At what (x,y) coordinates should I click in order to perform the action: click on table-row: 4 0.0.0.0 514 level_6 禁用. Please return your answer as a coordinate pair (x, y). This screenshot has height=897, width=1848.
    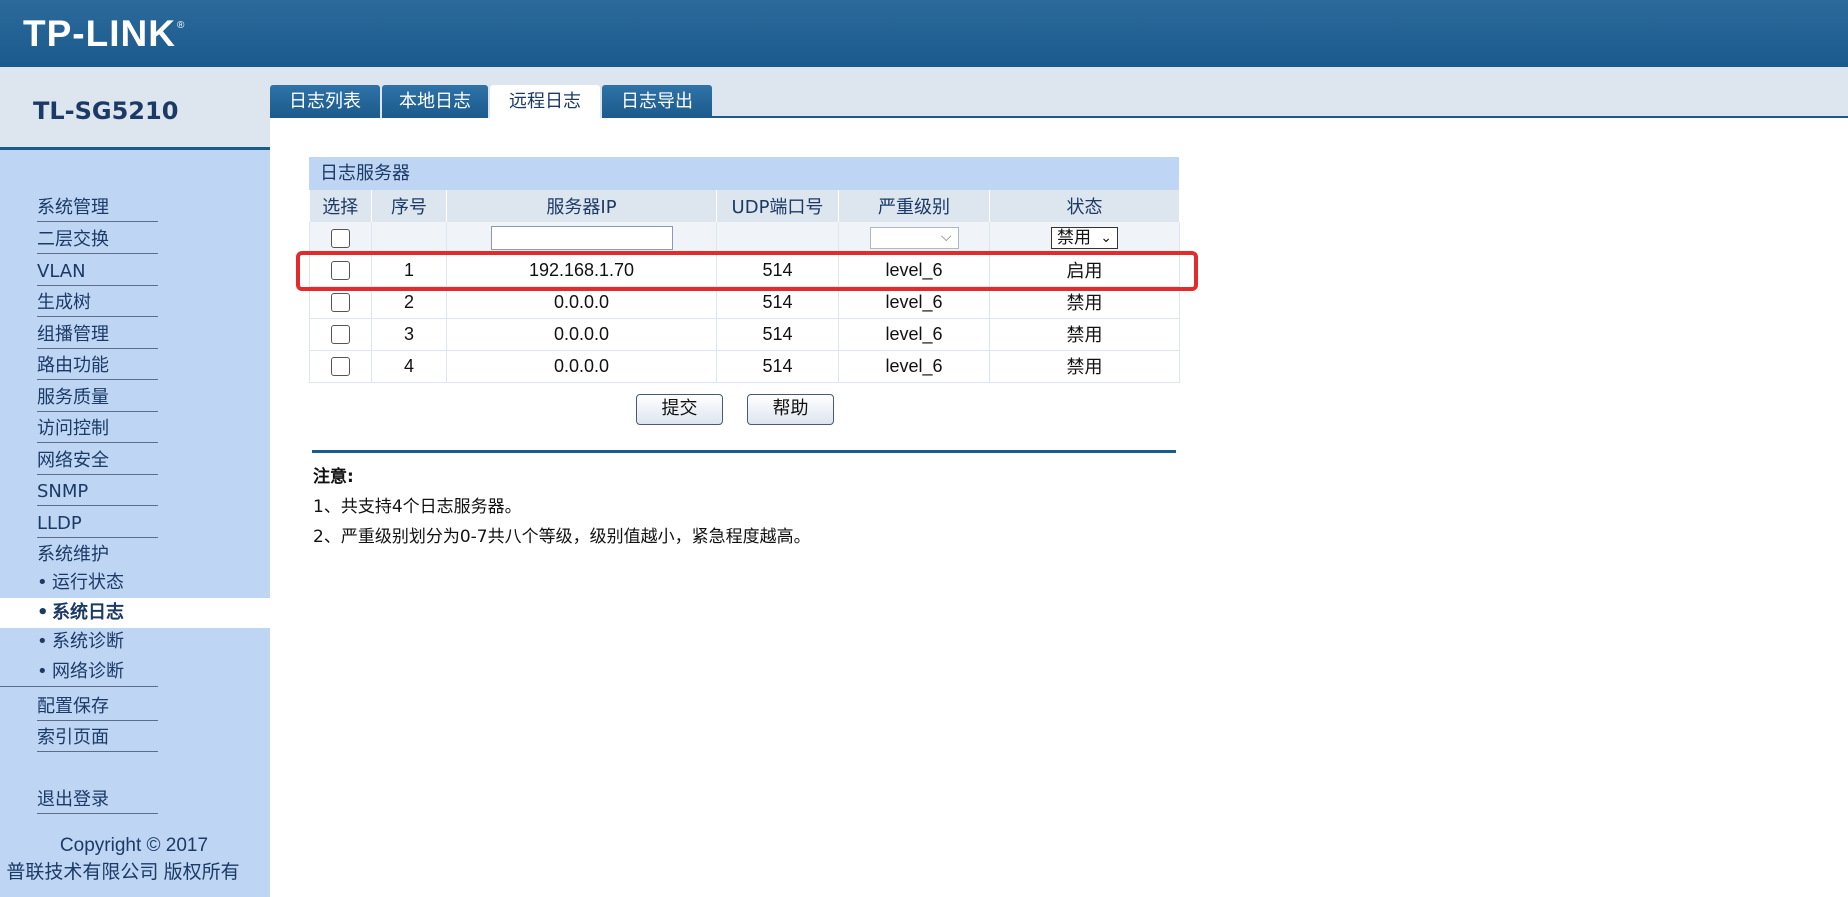
    Looking at the image, I should click on (744, 366).